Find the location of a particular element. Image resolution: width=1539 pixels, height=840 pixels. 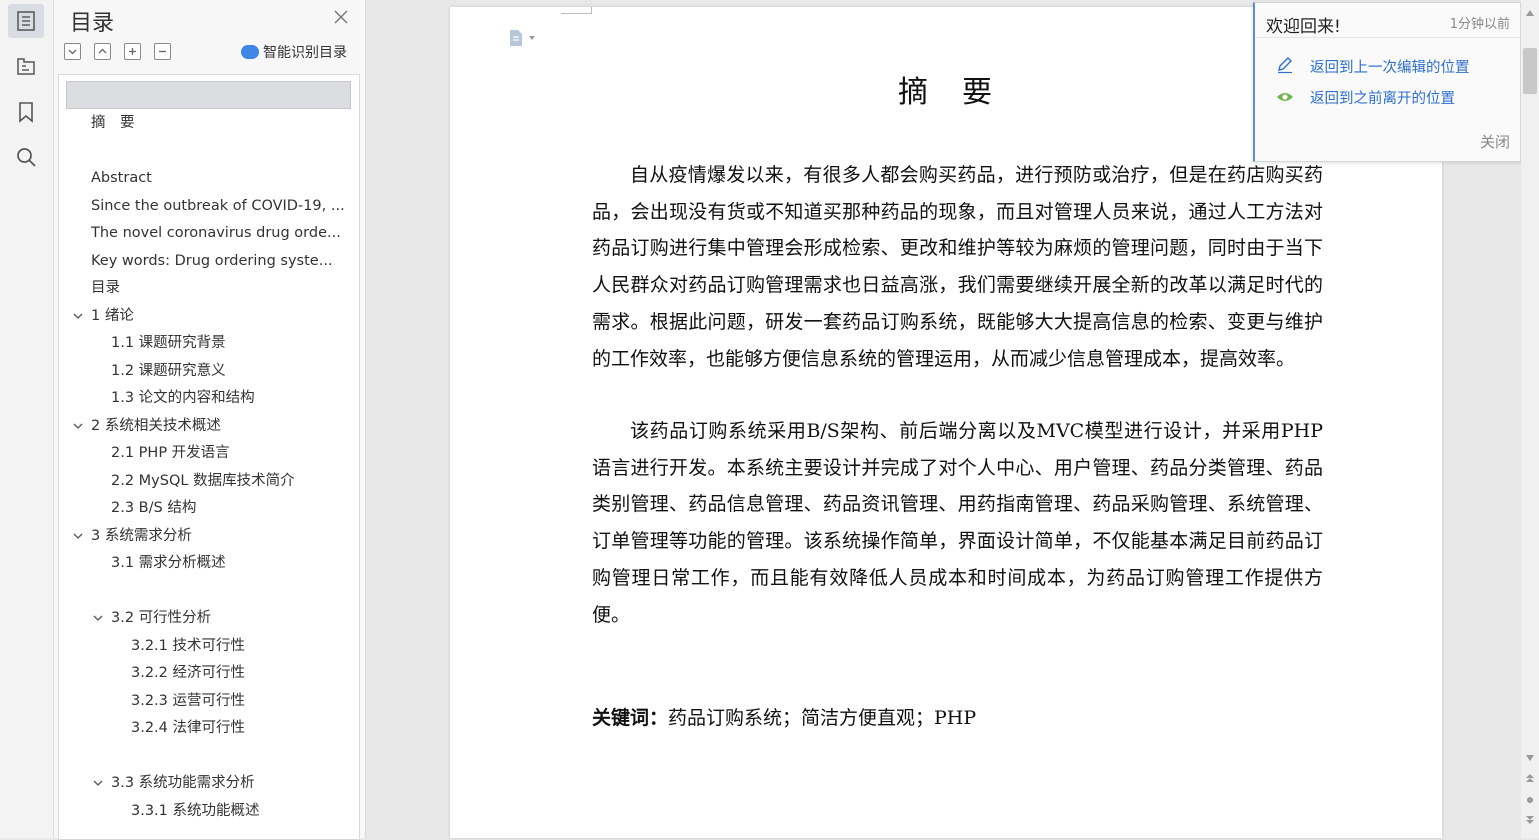

toc-item: 3.2.1 技术可行性 is located at coordinates (188, 646).